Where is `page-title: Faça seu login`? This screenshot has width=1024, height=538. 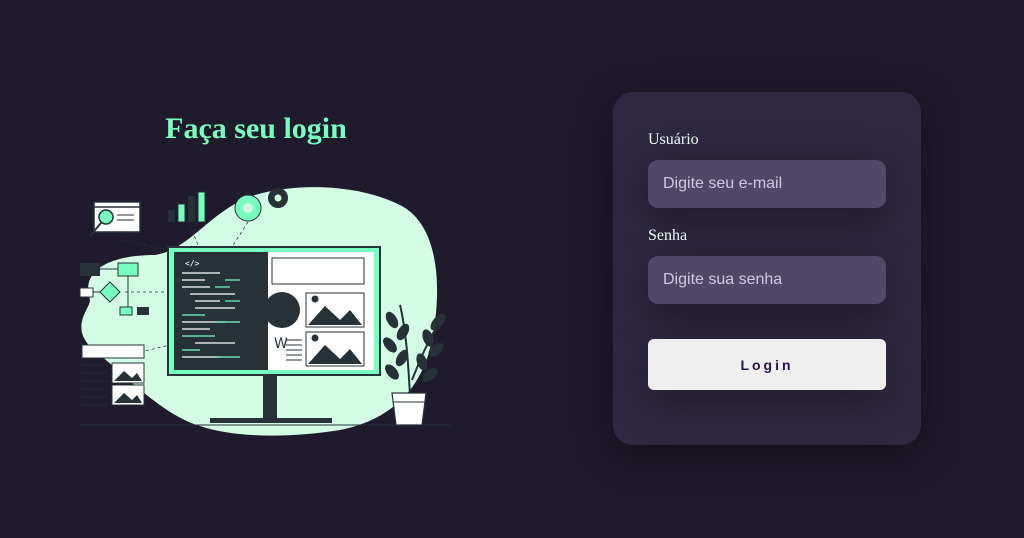 page-title: Faça seu login is located at coordinates (256, 128).